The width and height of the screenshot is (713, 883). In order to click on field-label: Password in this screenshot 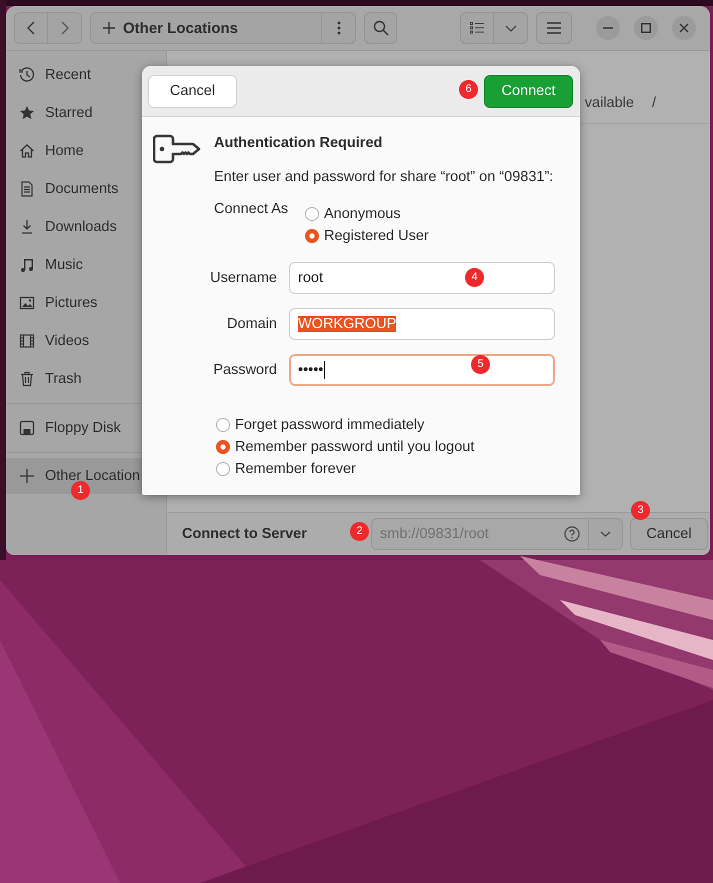, I will do `click(245, 370)`.